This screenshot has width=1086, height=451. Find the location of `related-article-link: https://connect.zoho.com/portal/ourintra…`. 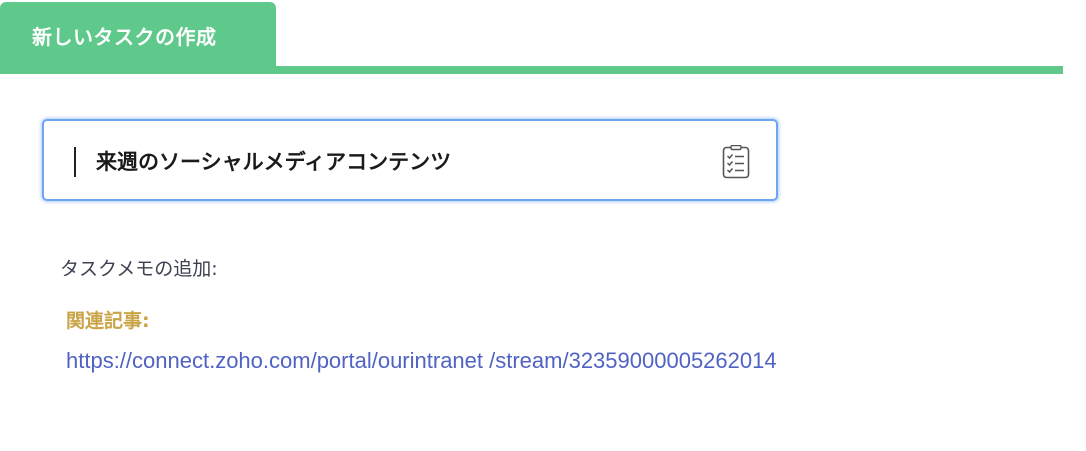

related-article-link: https://connect.zoho.com/portal/ourintra… is located at coordinates (421, 361).